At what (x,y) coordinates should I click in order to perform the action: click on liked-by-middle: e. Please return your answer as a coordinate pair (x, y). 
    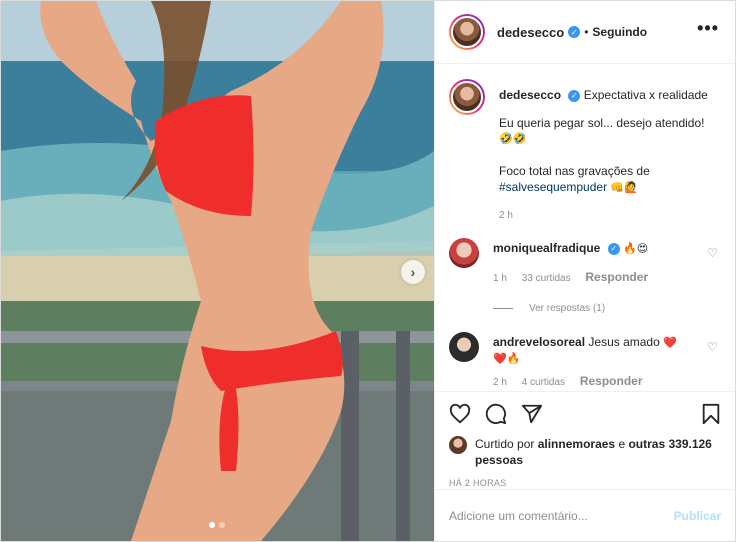
    Looking at the image, I should click on (622, 444).